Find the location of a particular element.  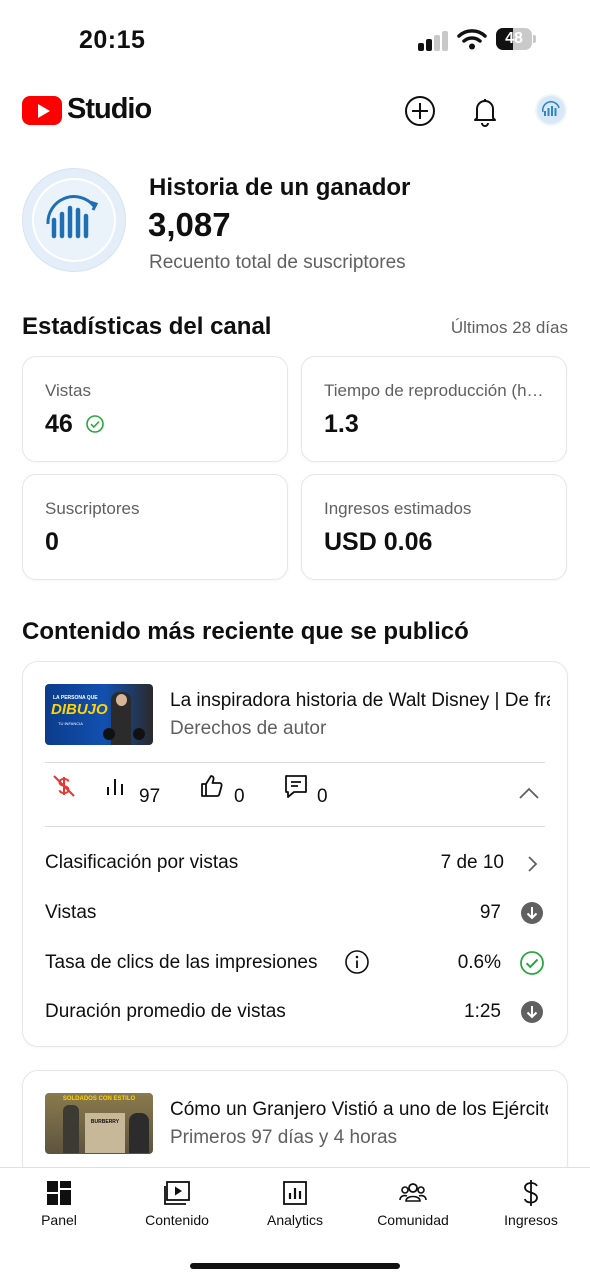

youtube-logo-icon is located at coordinates (42, 110).